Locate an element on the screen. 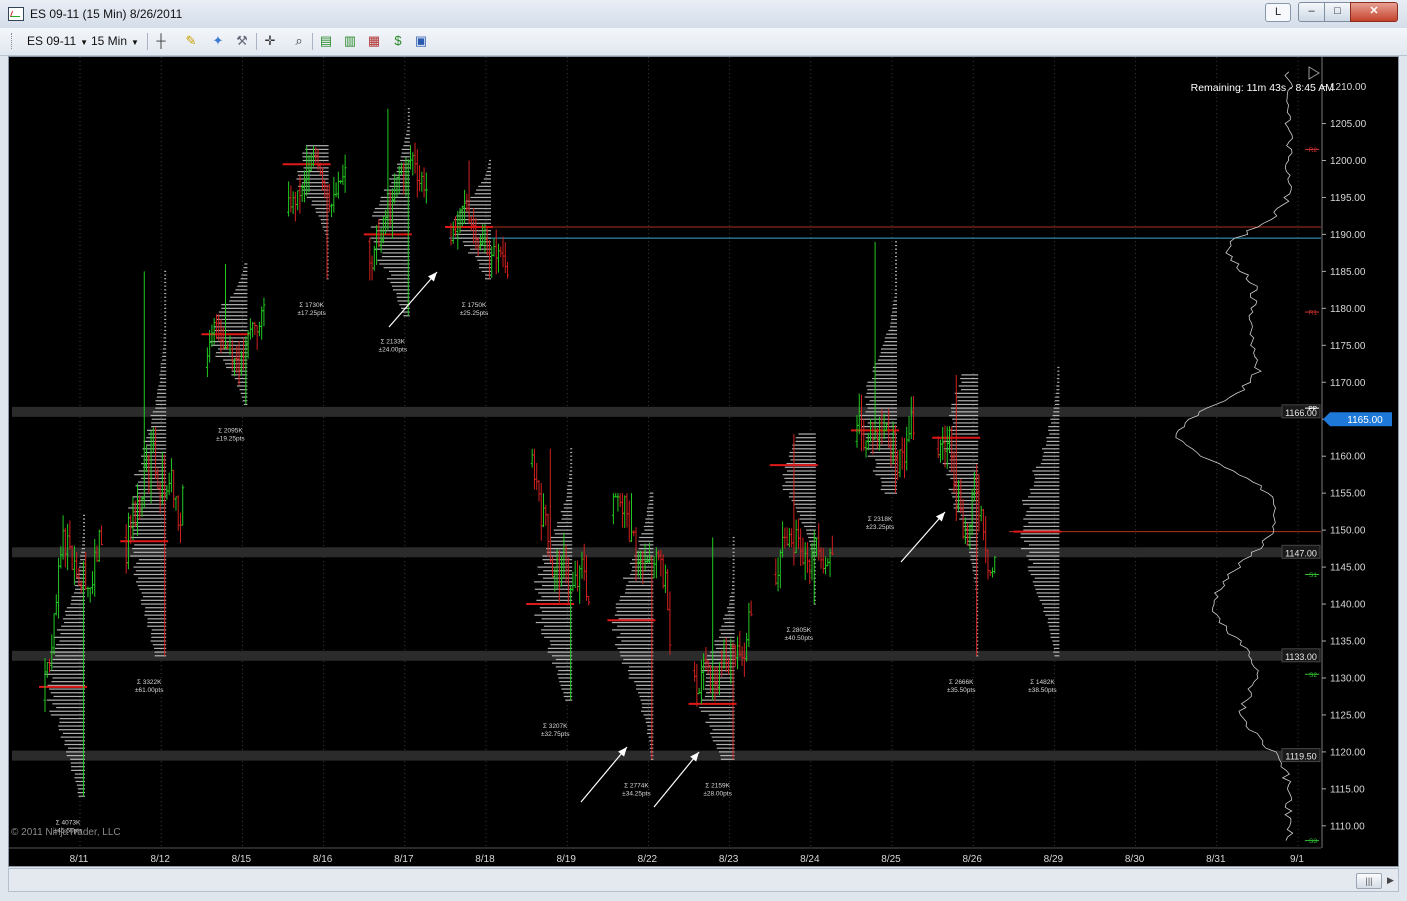 Image resolution: width=1407 pixels, height=901 pixels. scroll-thumb: ||| is located at coordinates (1369, 881).